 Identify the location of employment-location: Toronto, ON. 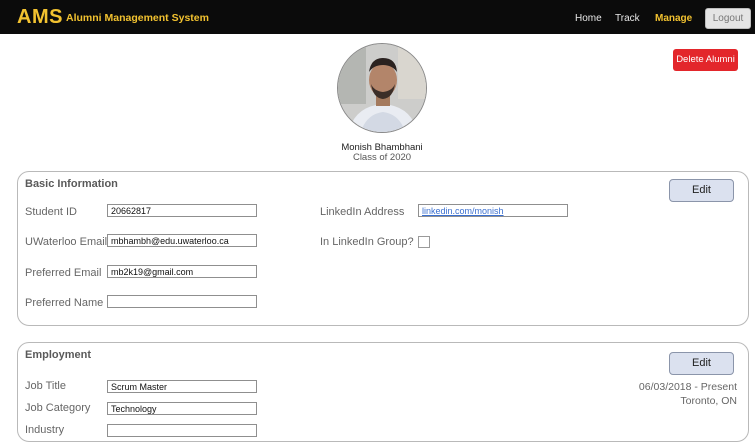
(708, 401).